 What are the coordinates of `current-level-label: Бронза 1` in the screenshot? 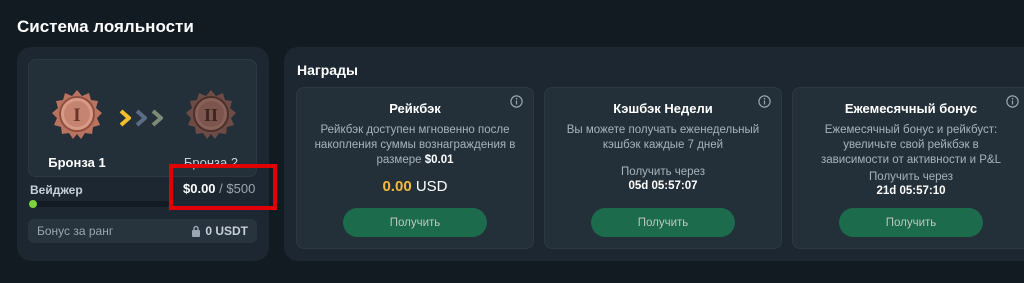 It's located at (77, 162).